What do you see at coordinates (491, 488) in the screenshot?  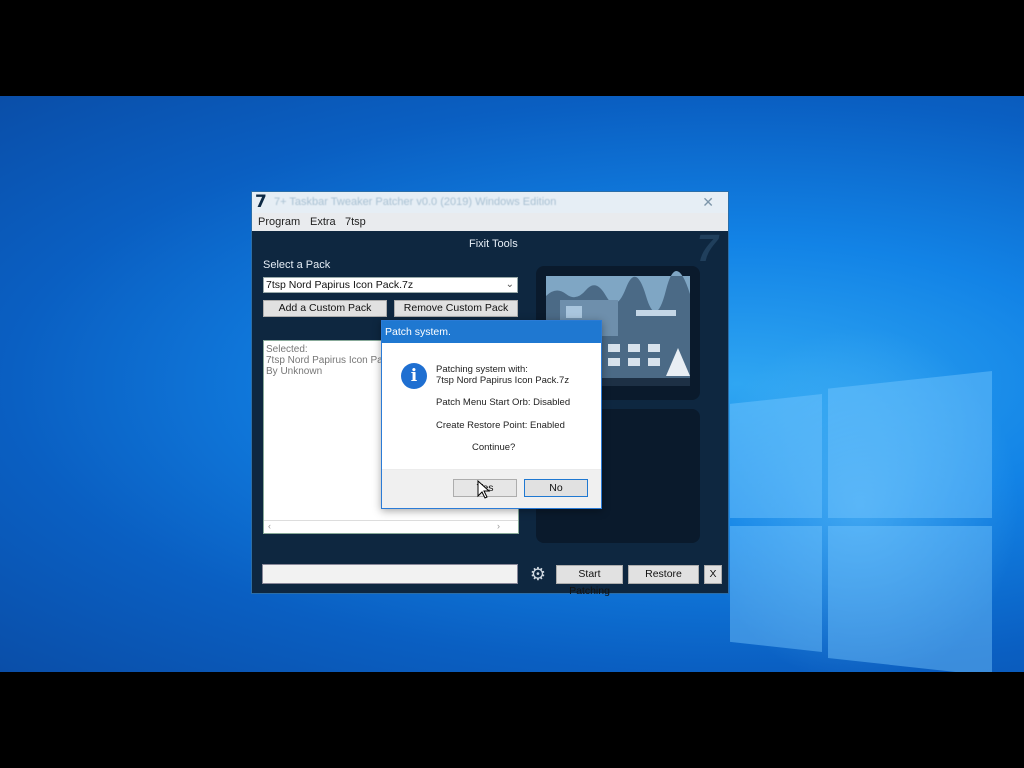 I see `dialog-button-bar: Yes No` at bounding box center [491, 488].